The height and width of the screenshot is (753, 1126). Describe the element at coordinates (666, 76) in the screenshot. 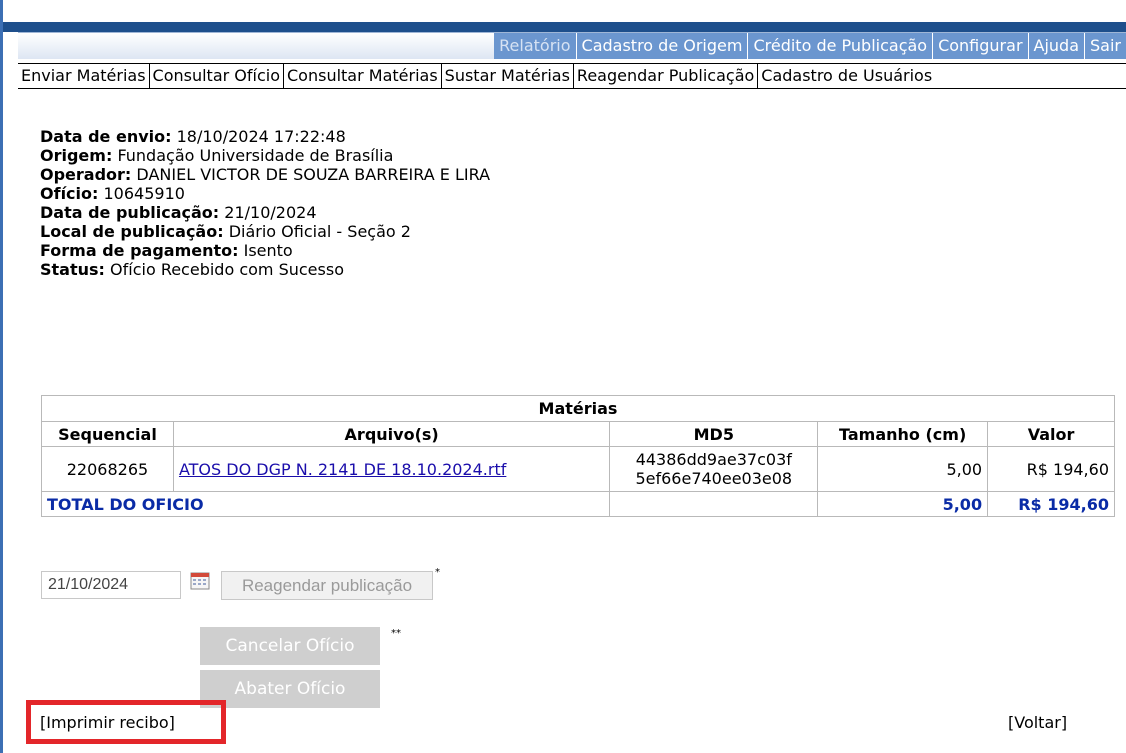

I see `subnav-reagendar-publicacao: Reagendar Publicação` at that location.